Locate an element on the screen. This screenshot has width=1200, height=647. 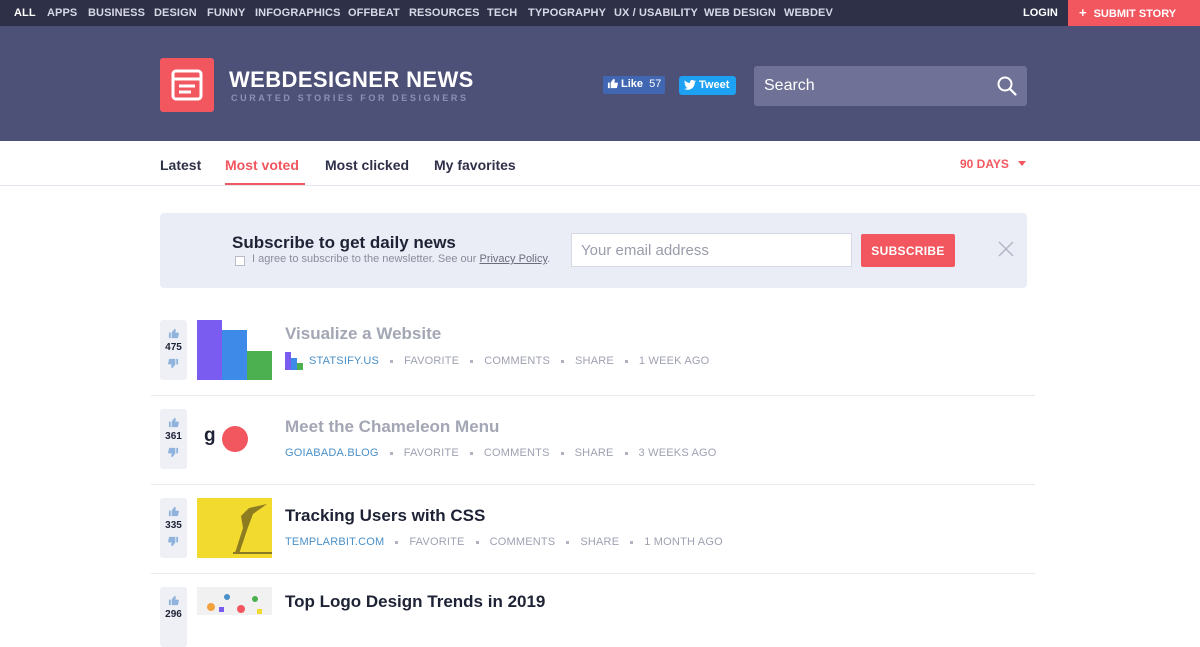
story-source-link: GOIABADA.BLOG is located at coordinates (332, 453).